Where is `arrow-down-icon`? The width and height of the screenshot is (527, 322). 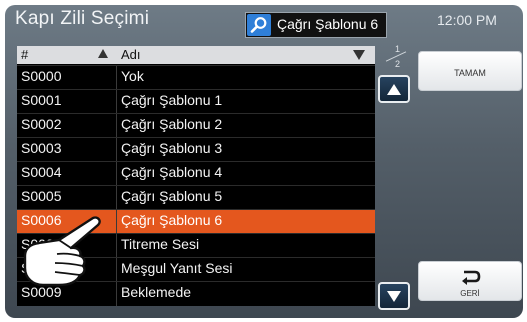 arrow-down-icon is located at coordinates (394, 296).